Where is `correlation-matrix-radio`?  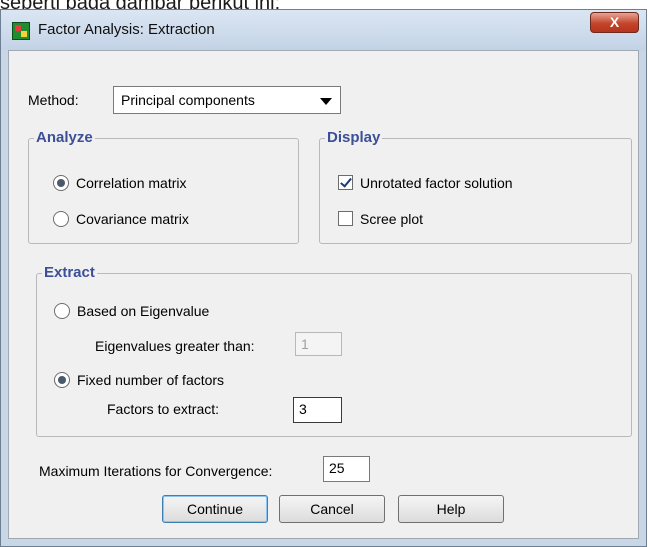 correlation-matrix-radio is located at coordinates (61, 183).